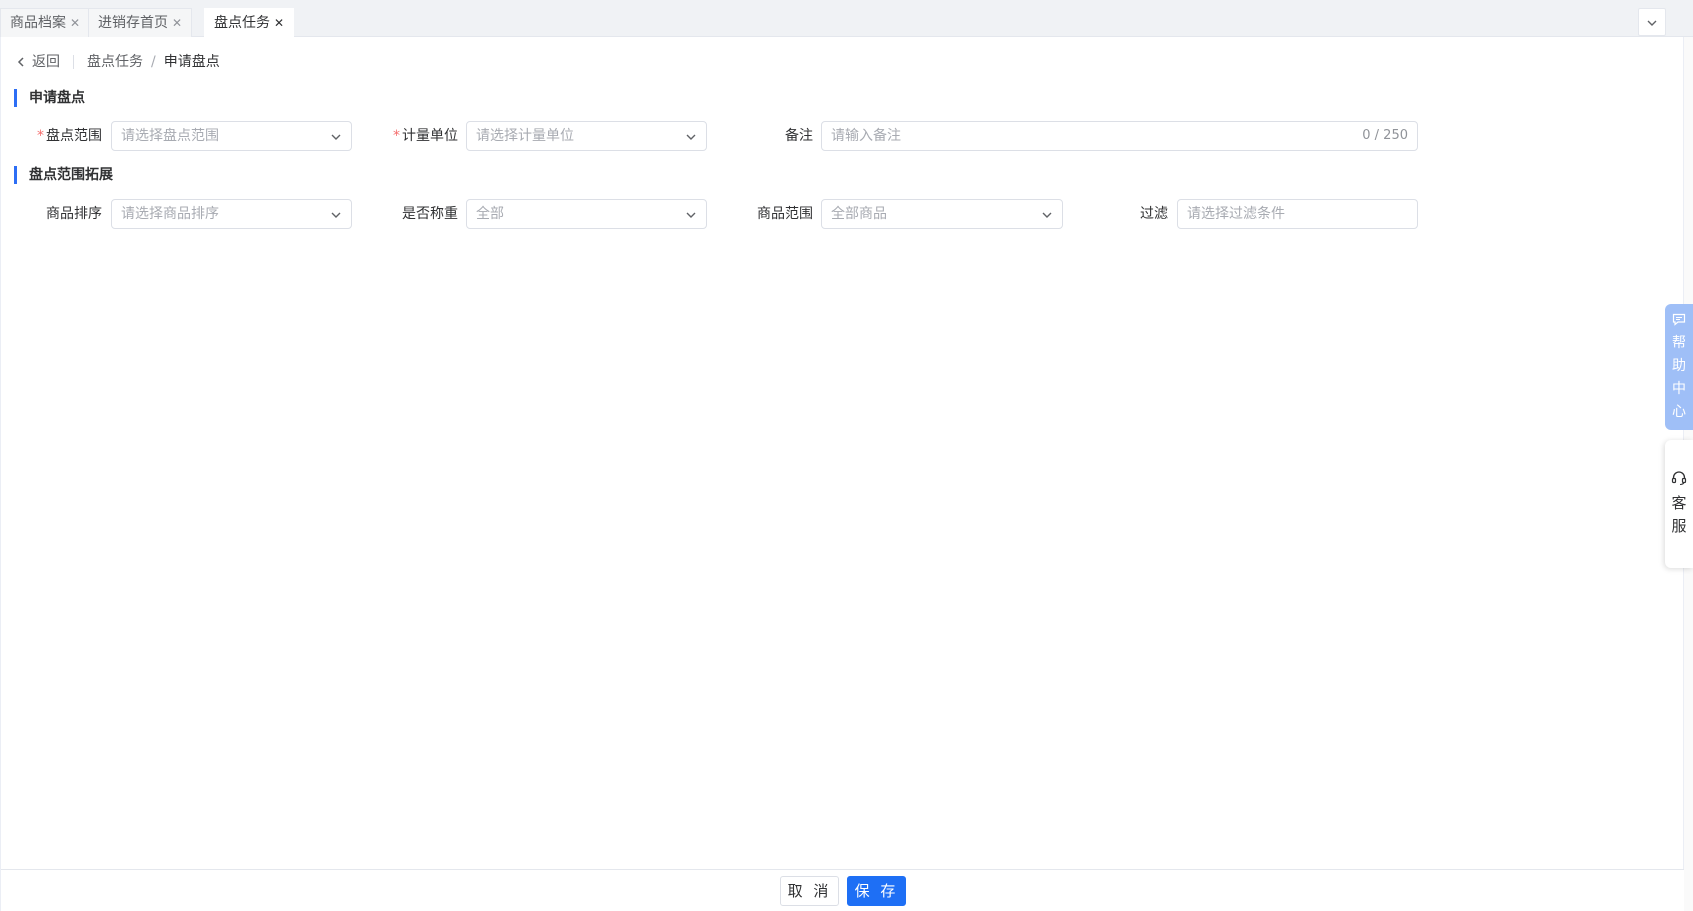 The height and width of the screenshot is (911, 1693). Describe the element at coordinates (1679, 343) in the screenshot. I see `help-char: 帮` at that location.